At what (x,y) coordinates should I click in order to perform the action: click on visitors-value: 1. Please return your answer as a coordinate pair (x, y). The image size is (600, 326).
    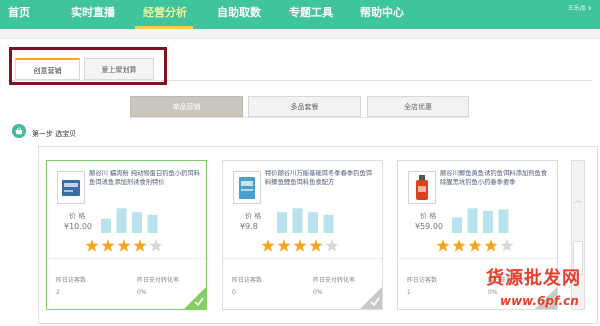
    Looking at the image, I should click on (409, 292).